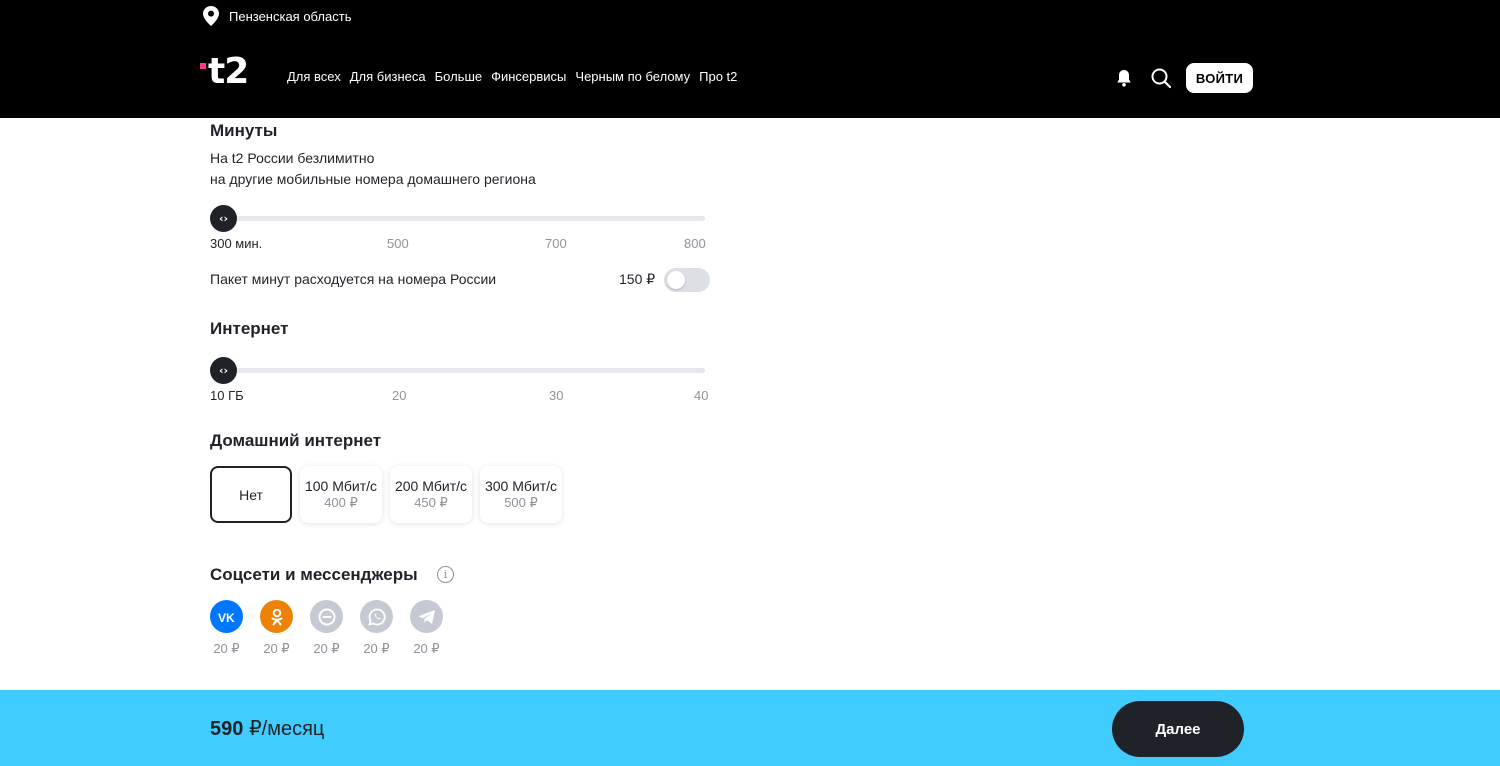  Describe the element at coordinates (637, 279) in the screenshot. I see `russia-minutes-price: 150 ₽` at that location.